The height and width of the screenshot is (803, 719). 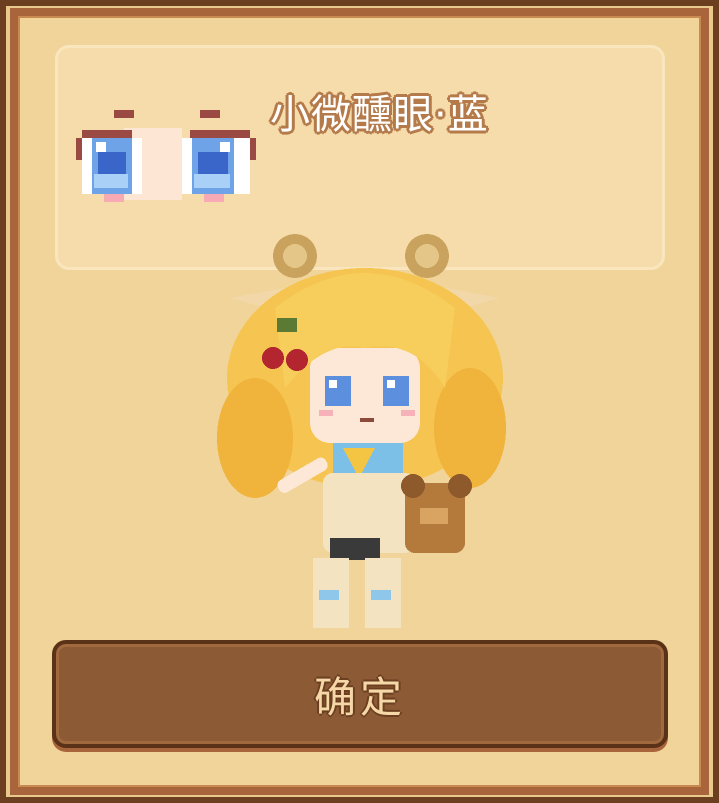 I want to click on blue-eyes-icon, so click(x=166, y=156).